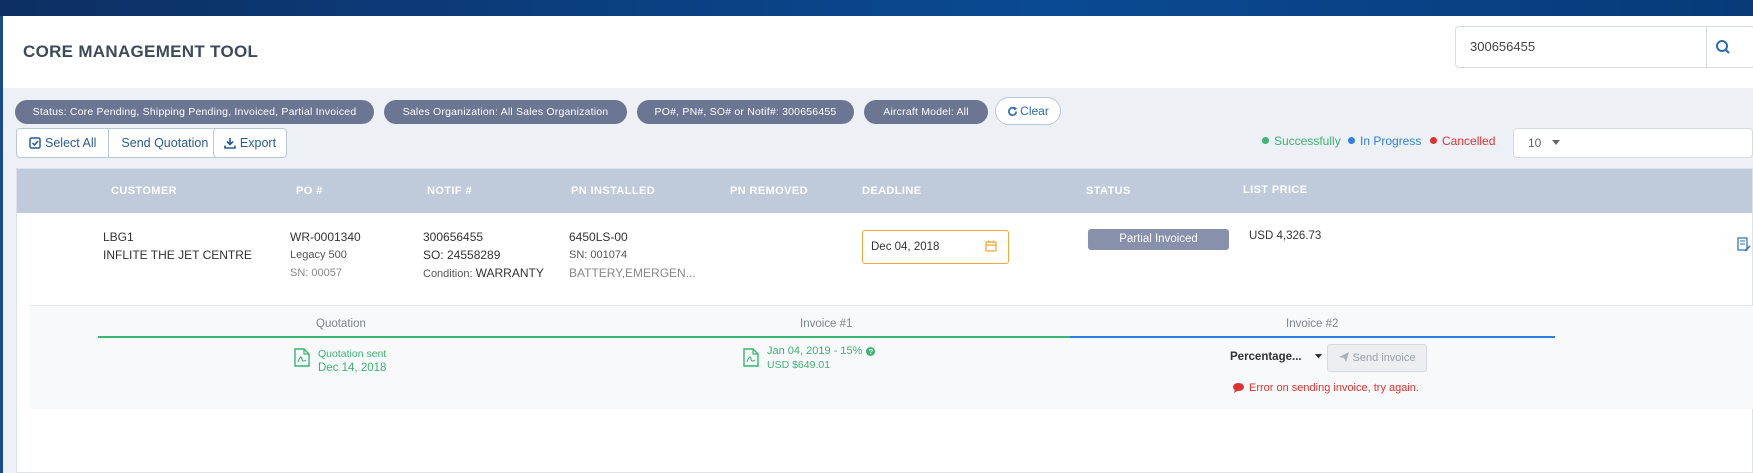 This screenshot has height=473, width=1753. What do you see at coordinates (509, 273) in the screenshot?
I see `condition-value: WARRANTY` at bounding box center [509, 273].